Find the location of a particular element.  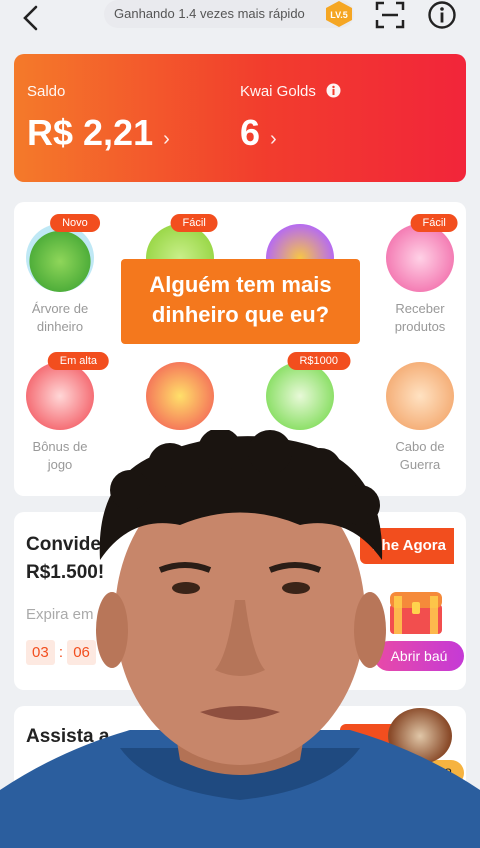

money-tree-icon is located at coordinates (60, 258).